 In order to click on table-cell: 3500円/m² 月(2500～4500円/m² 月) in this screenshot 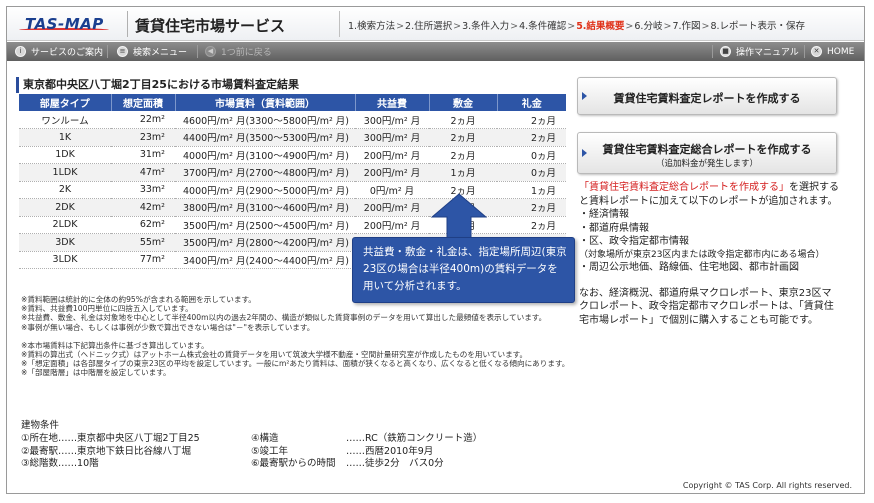, I will do `click(265, 225)`.